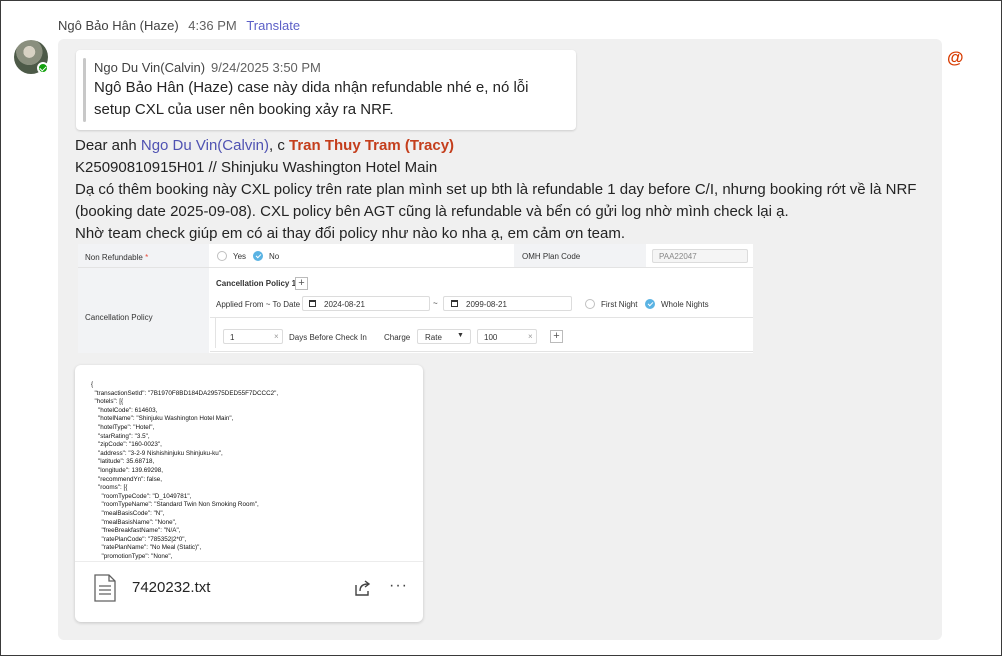  Describe the element at coordinates (363, 588) in the screenshot. I see `share-icon` at that location.